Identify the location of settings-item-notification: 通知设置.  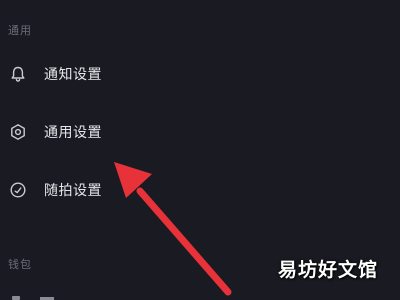
(200, 74).